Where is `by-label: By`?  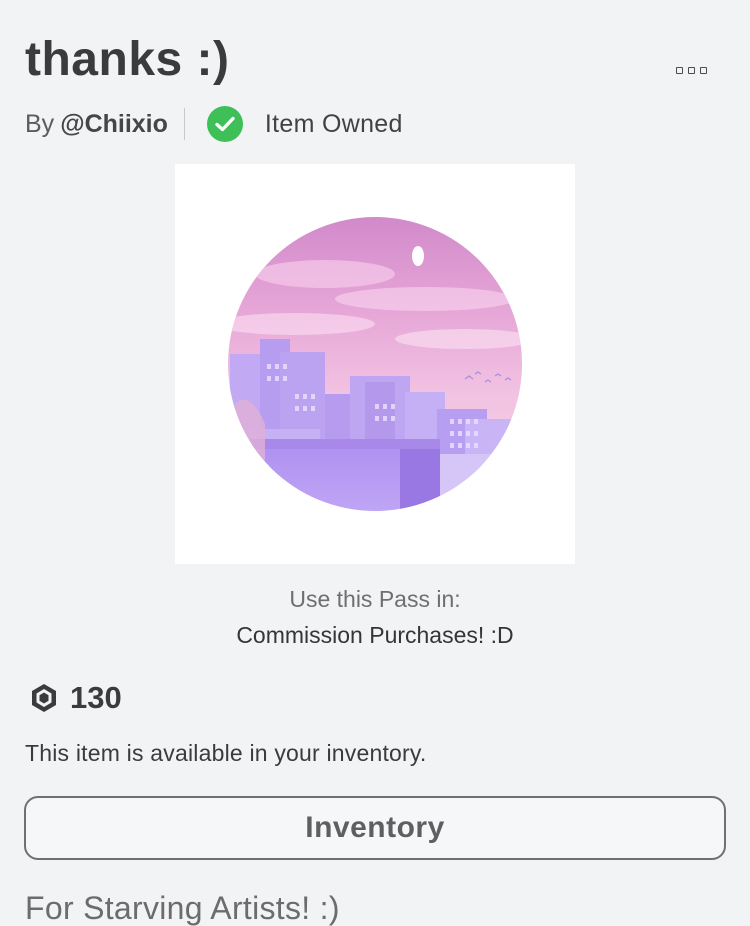
by-label: By is located at coordinates (40, 123).